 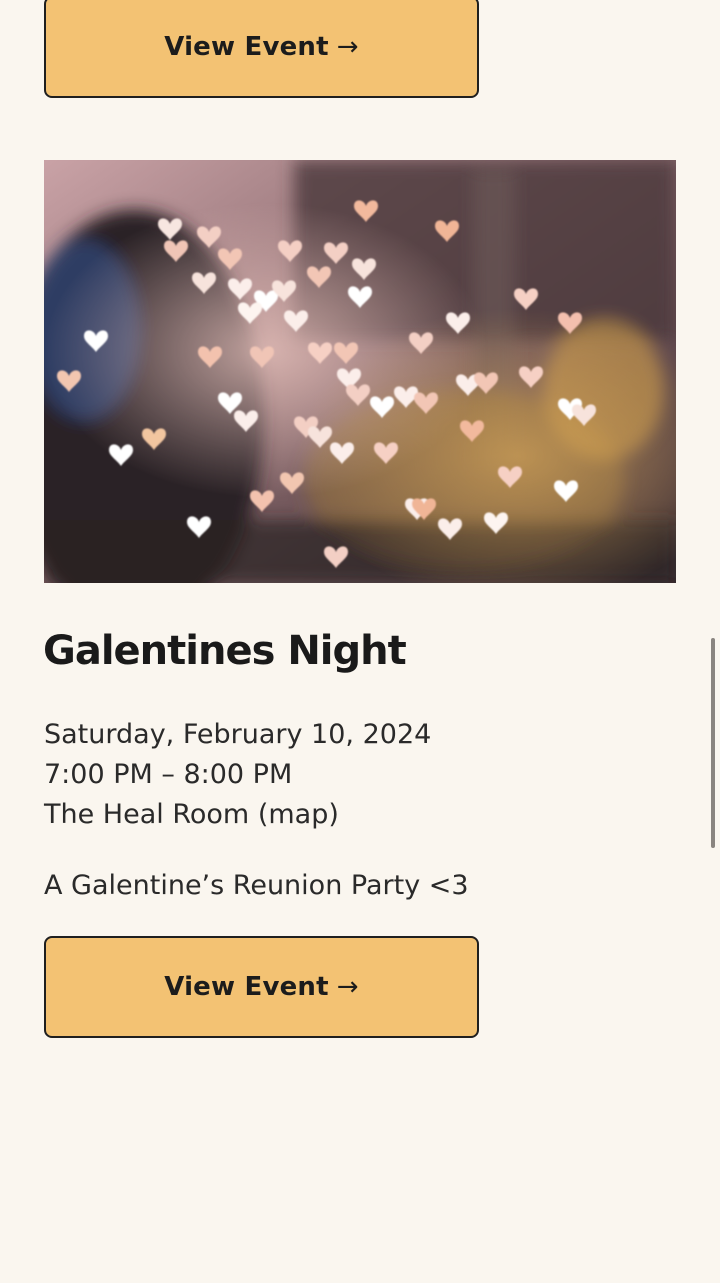 What do you see at coordinates (713, 743) in the screenshot?
I see `scrollbar-thumb` at bounding box center [713, 743].